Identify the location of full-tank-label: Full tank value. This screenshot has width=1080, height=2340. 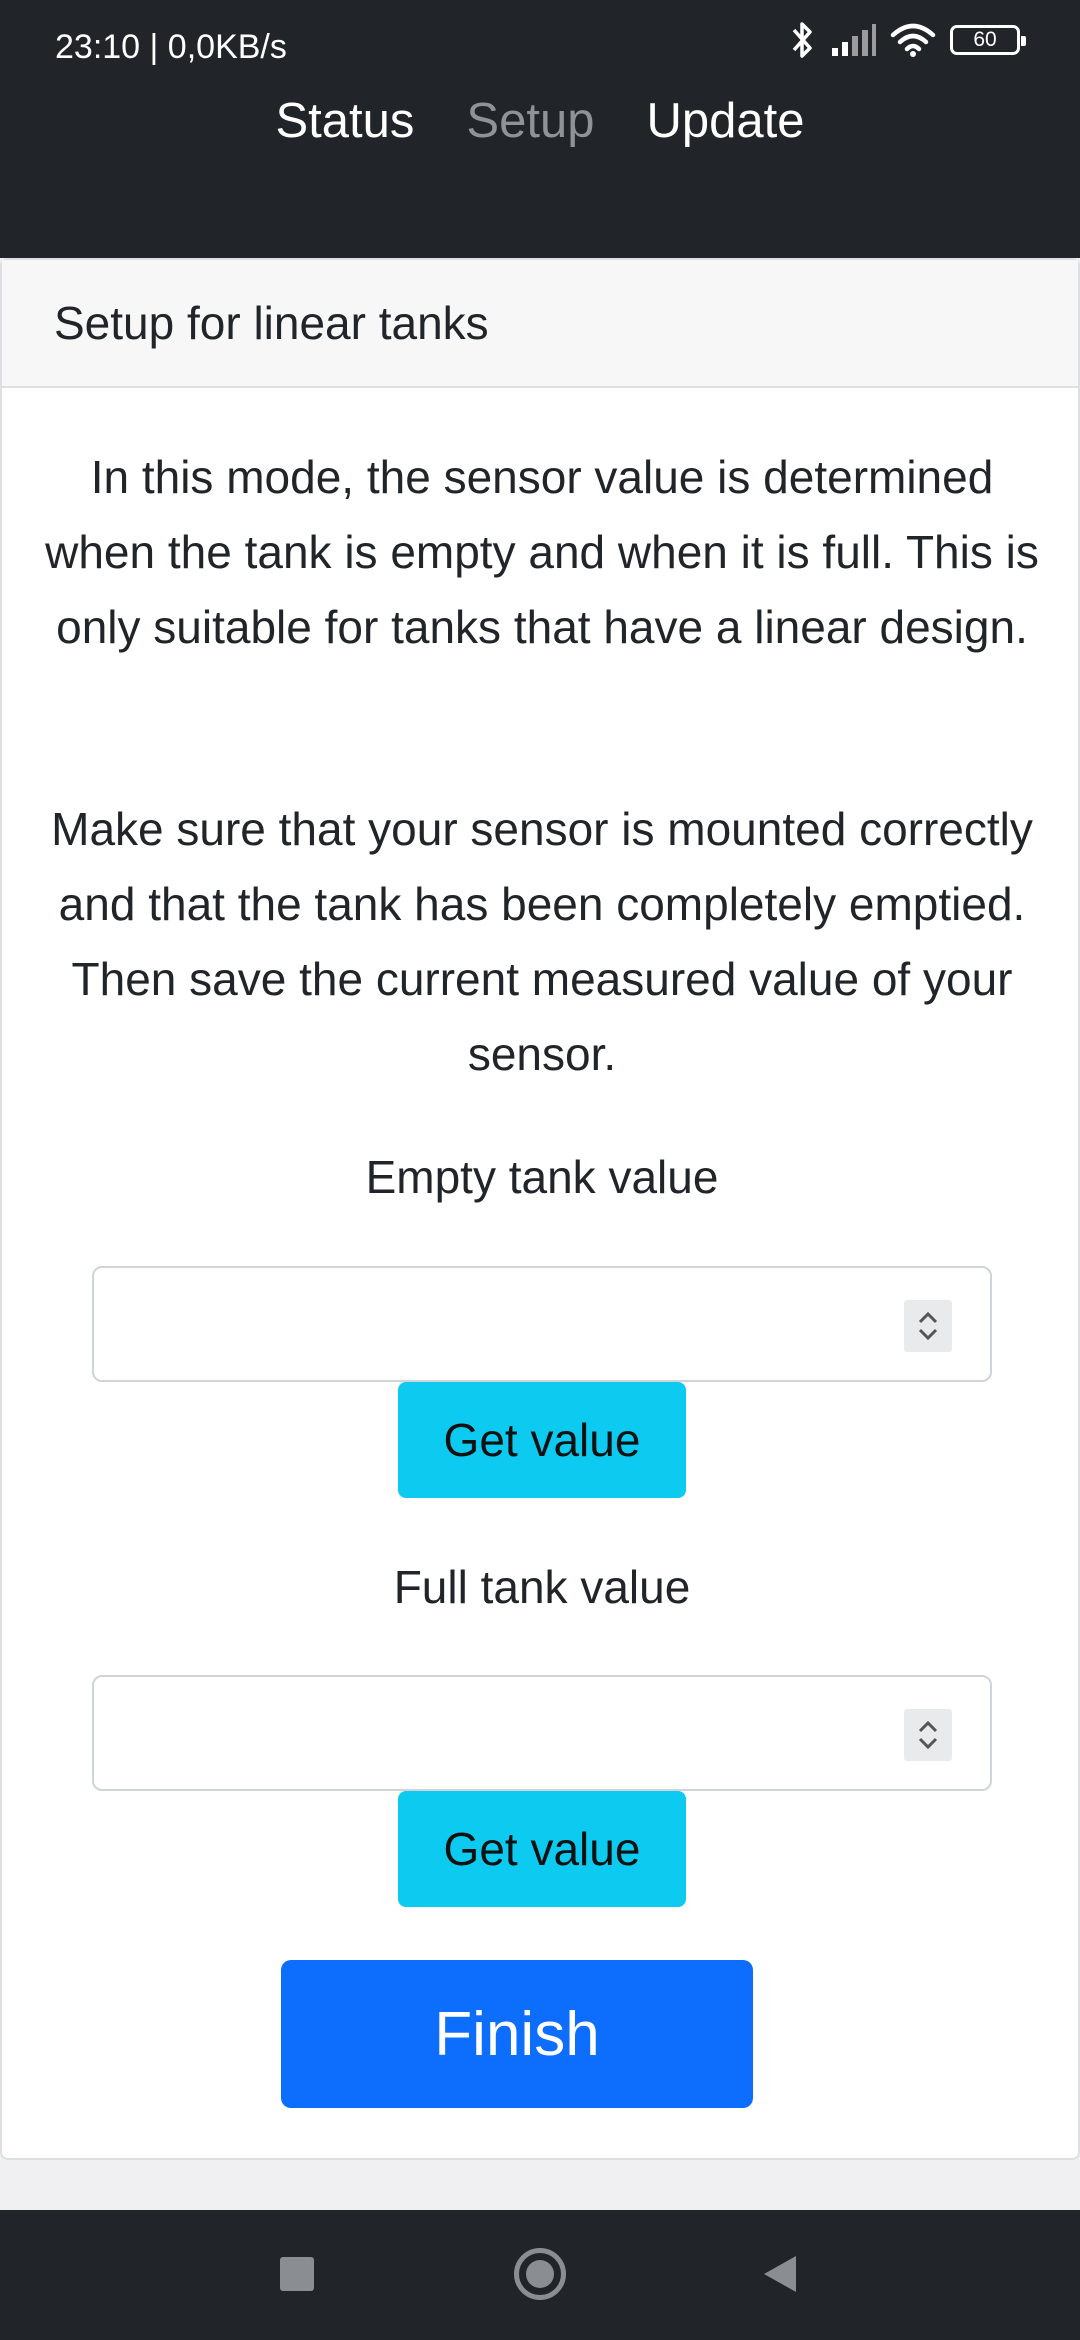
(542, 1587).